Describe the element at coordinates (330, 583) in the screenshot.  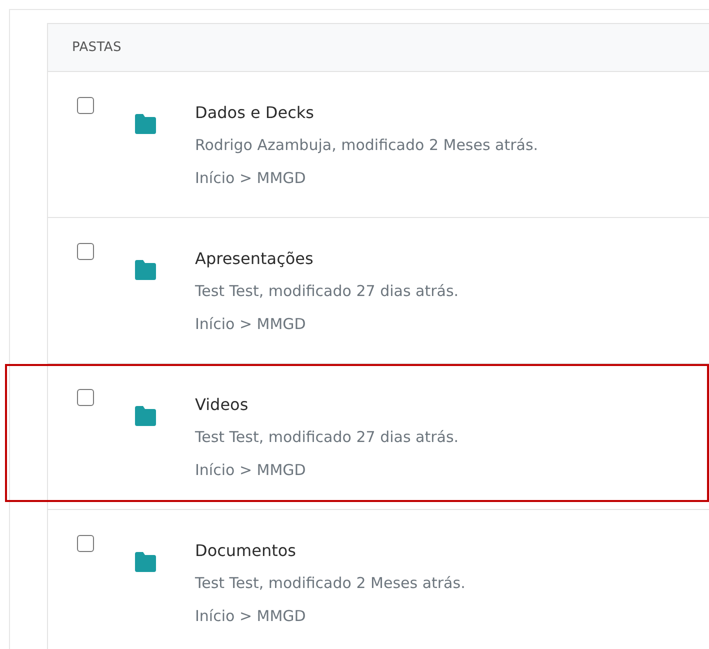
I see `folder-meta: Test Test, modificado 2 Meses atrás.` at that location.